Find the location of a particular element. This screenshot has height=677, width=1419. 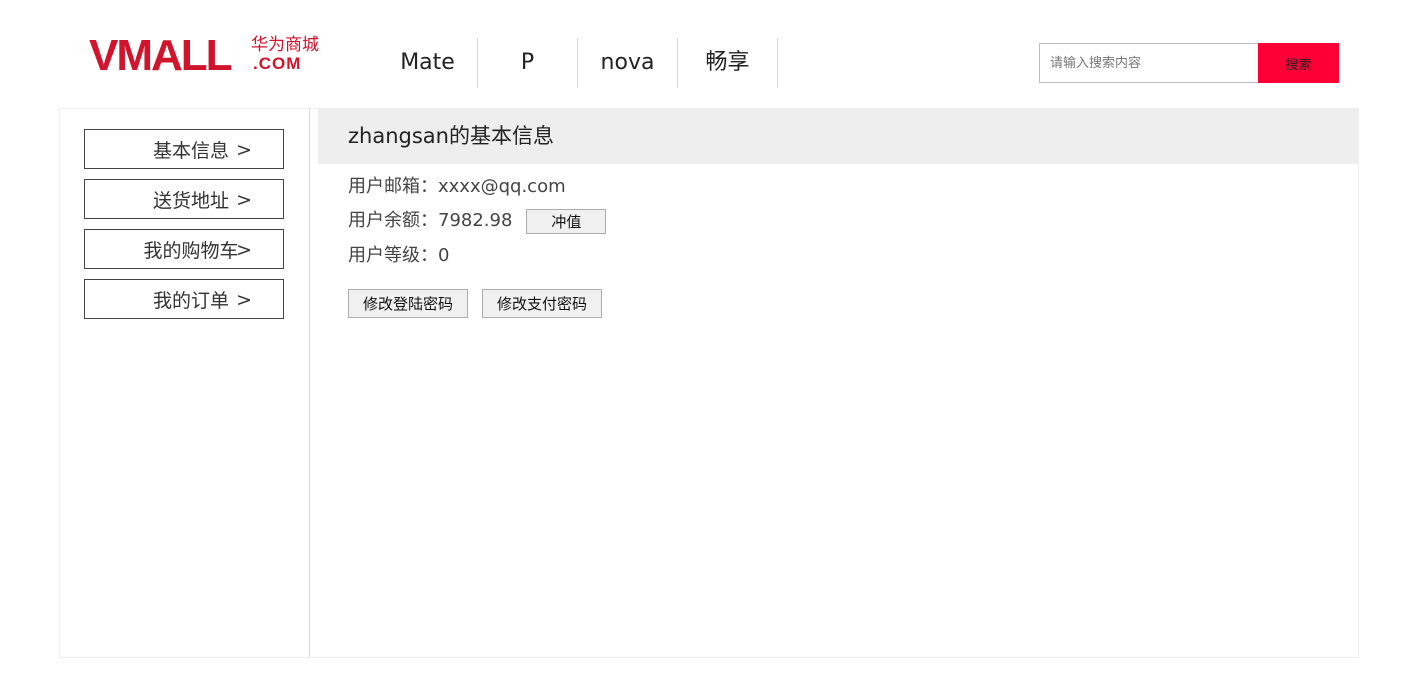

balance-row: 用户余额： 7982.98 冲值 is located at coordinates (477, 221).